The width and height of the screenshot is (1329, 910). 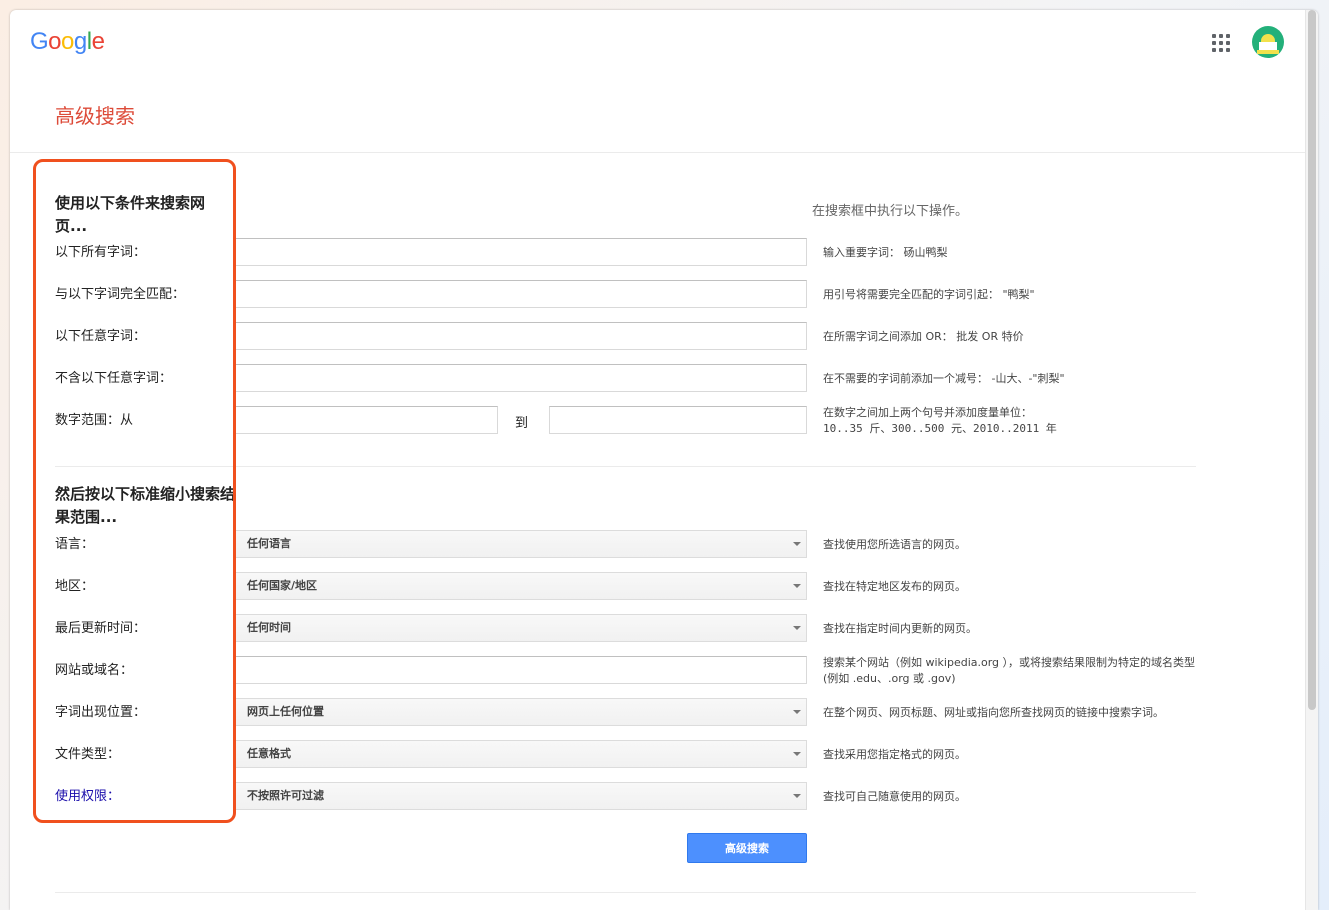 What do you see at coordinates (678, 420) in the screenshot?
I see `range-to-input` at bounding box center [678, 420].